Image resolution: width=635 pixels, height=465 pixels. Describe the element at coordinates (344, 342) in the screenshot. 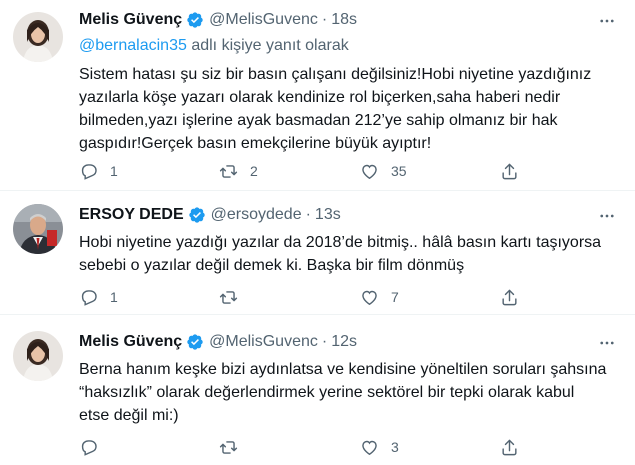

I see `timestamp: 12s` at that location.